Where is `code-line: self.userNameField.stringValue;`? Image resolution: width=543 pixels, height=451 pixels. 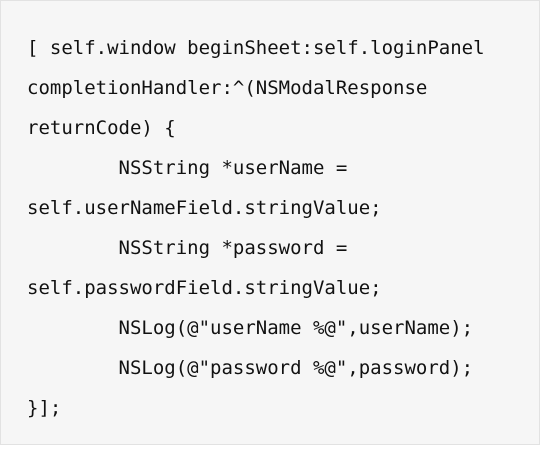 code-line: self.userNameField.stringValue; is located at coordinates (204, 208).